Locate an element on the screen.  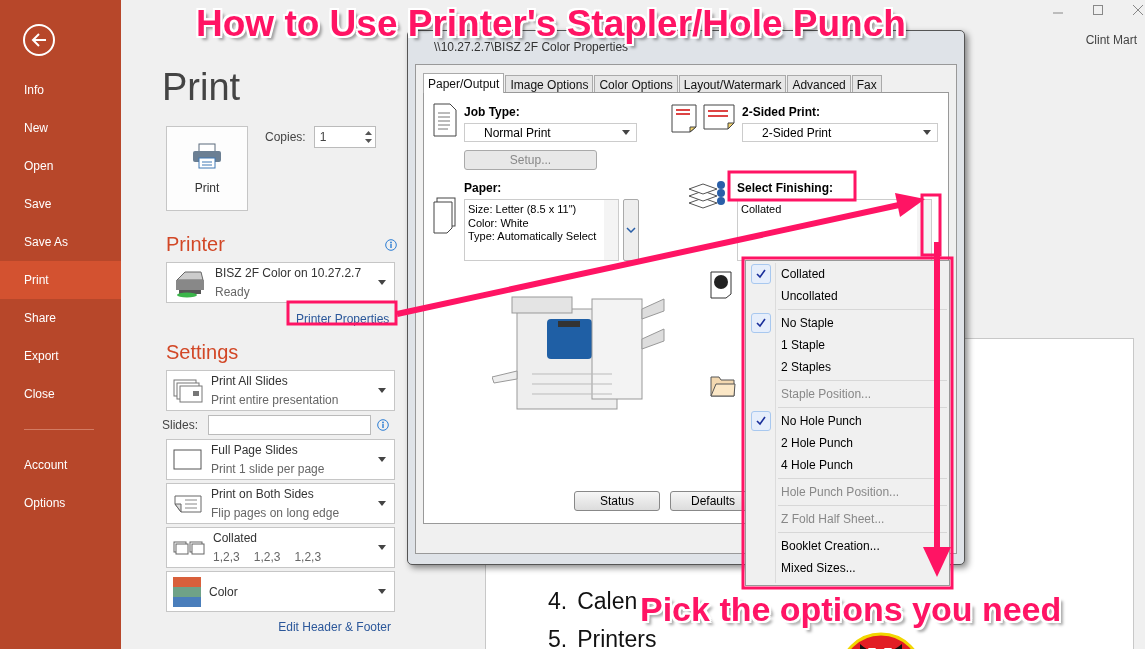
chevron-icon is located at coordinates (631, 230).